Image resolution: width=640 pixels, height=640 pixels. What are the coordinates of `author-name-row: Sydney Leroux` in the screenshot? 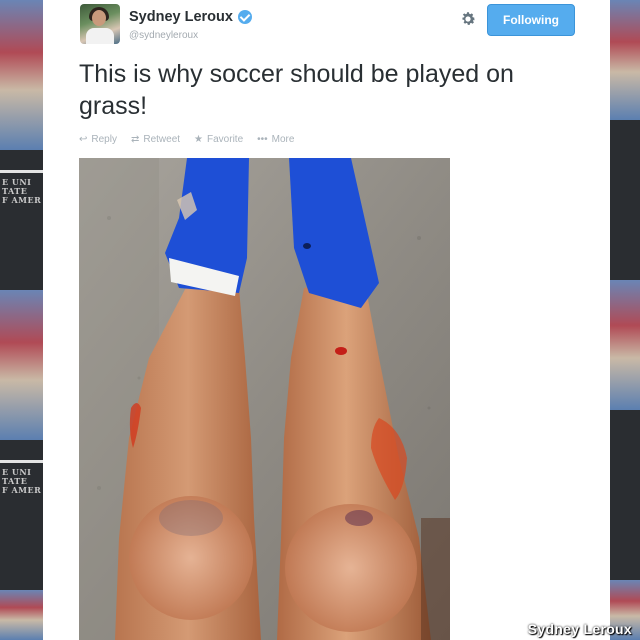 It's located at (190, 17).